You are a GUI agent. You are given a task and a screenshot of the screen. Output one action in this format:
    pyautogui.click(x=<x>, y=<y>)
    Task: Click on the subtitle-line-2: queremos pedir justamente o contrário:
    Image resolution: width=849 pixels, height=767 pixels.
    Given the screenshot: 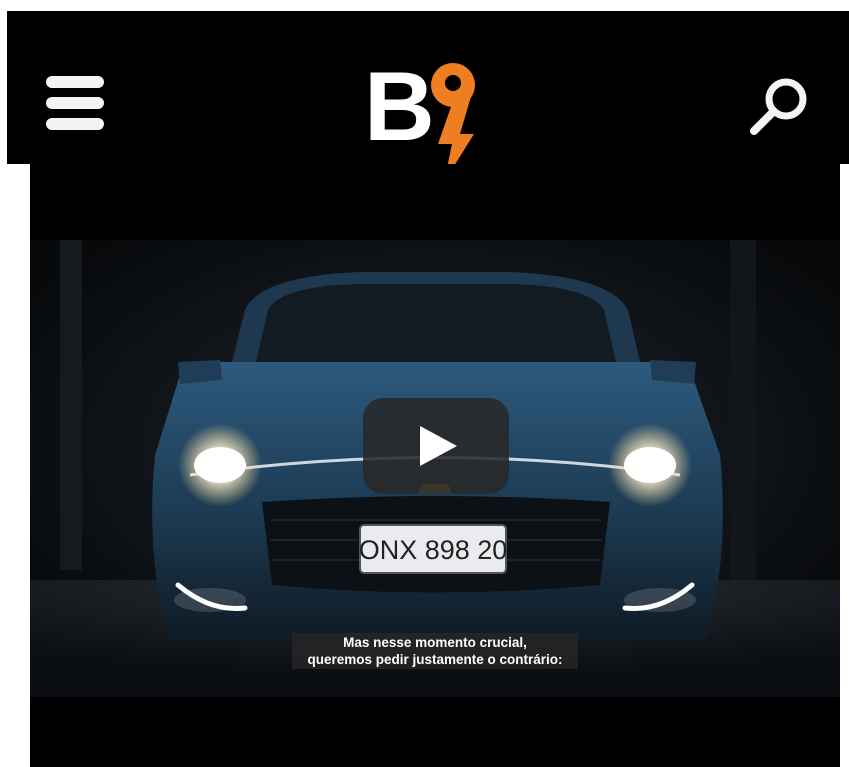 What is the action you would take?
    pyautogui.click(x=435, y=659)
    